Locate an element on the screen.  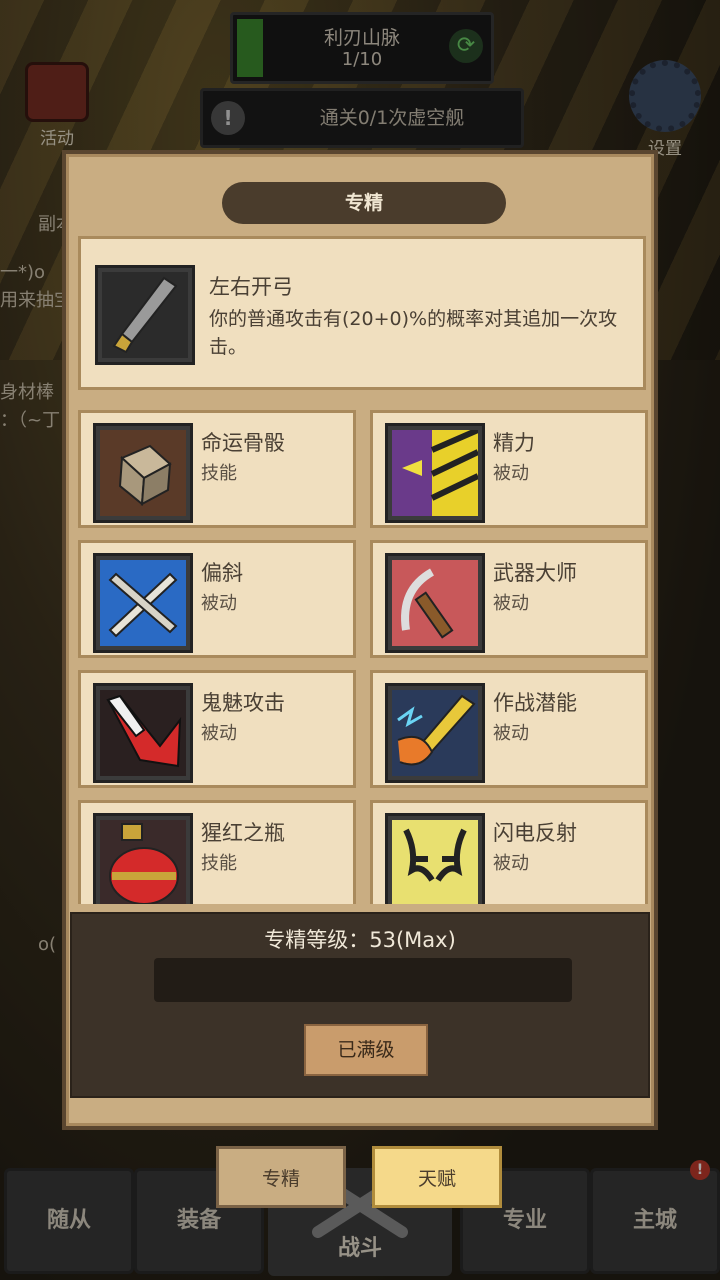
skill-name: 武器大师 is located at coordinates (535, 573).